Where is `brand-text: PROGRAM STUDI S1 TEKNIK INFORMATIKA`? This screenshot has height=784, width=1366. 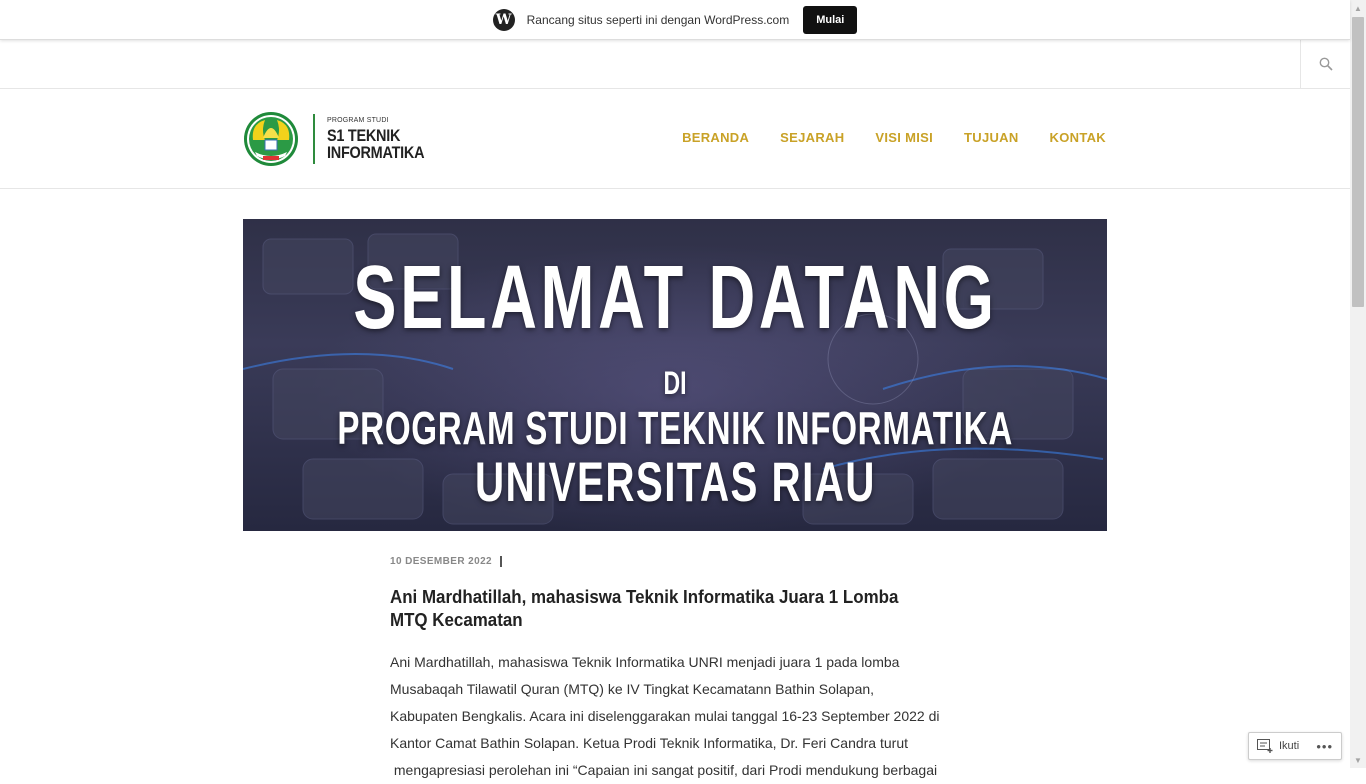
brand-text: PROGRAM STUDI S1 TEKNIK INFORMATIKA is located at coordinates (384, 139).